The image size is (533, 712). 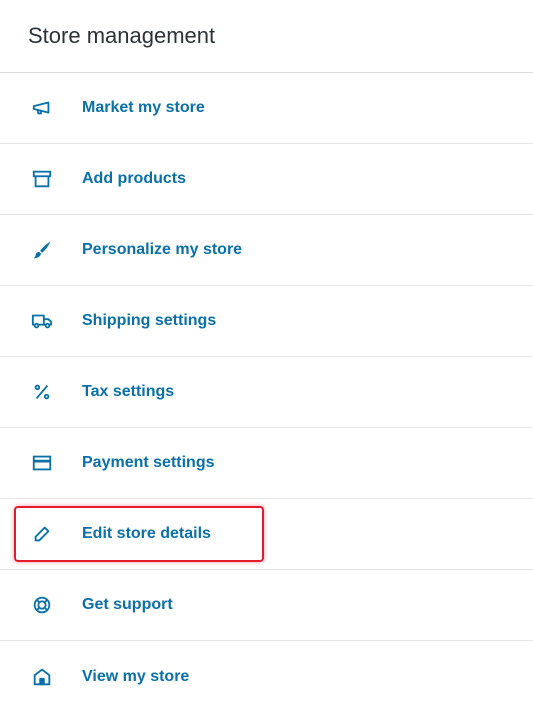 What do you see at coordinates (146, 533) in the screenshot?
I see `menu-item-label: Edit store details` at bounding box center [146, 533].